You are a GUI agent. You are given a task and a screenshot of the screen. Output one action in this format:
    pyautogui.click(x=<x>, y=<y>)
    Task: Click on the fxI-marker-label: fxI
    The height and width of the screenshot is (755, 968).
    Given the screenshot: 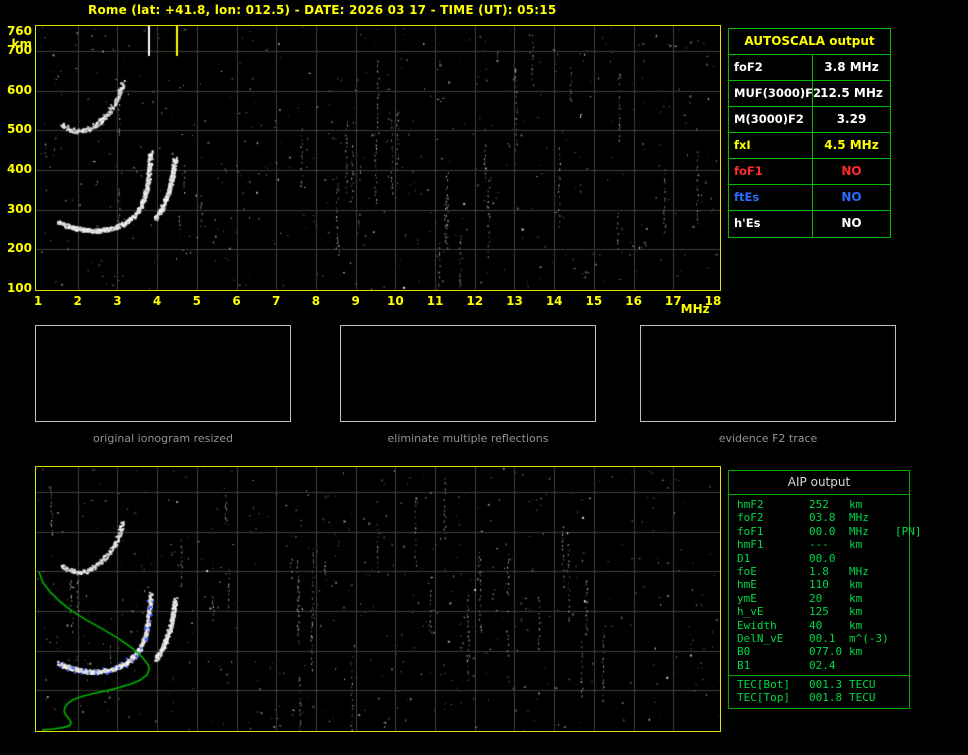 What is the action you would take?
    pyautogui.click(x=44, y=44)
    